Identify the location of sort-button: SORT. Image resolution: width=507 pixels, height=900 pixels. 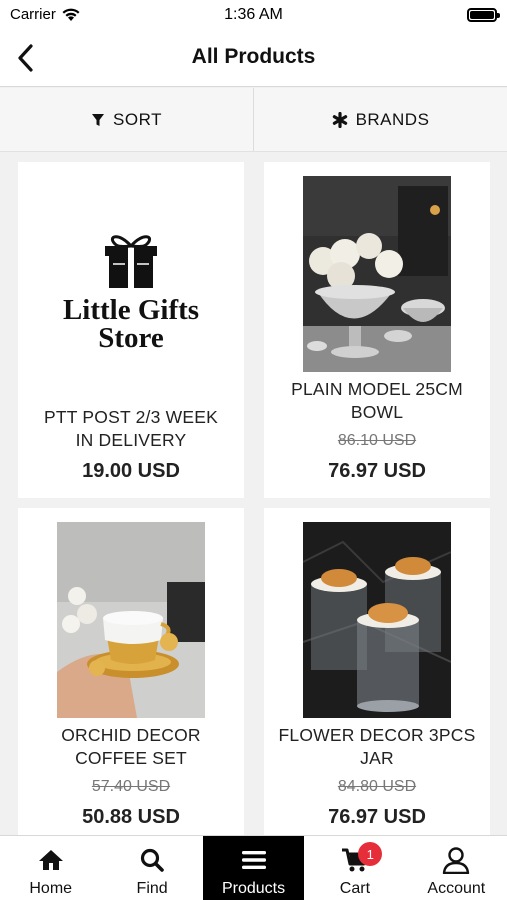
(126, 119).